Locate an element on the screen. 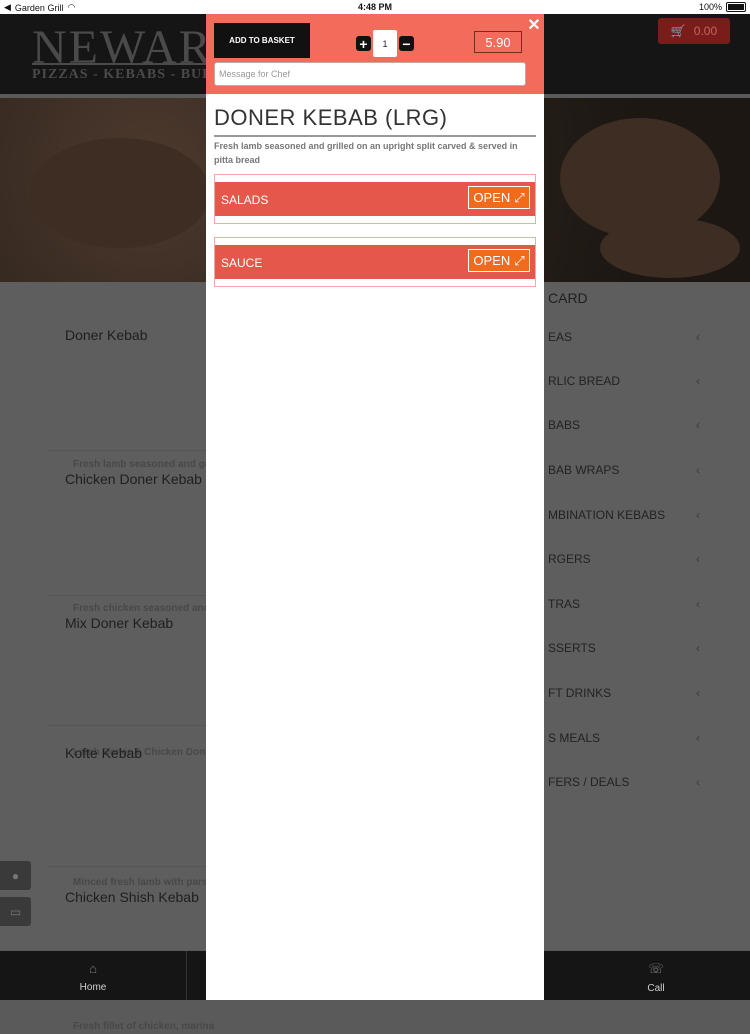  category-label: FERS / DEALS is located at coordinates (589, 782).